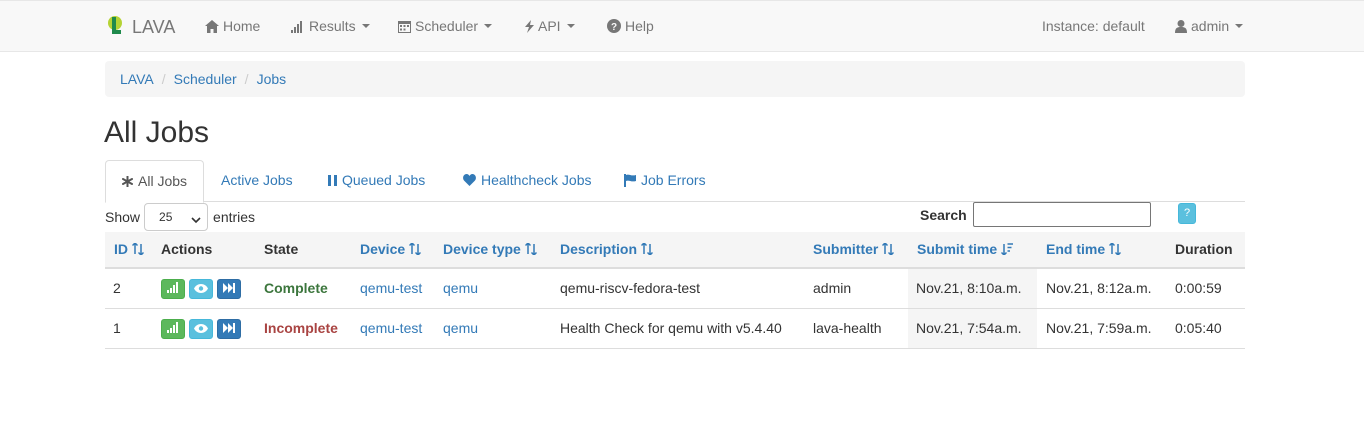 This screenshot has width=1364, height=435. What do you see at coordinates (1084, 250) in the screenshot?
I see `th-end-time: End time` at bounding box center [1084, 250].